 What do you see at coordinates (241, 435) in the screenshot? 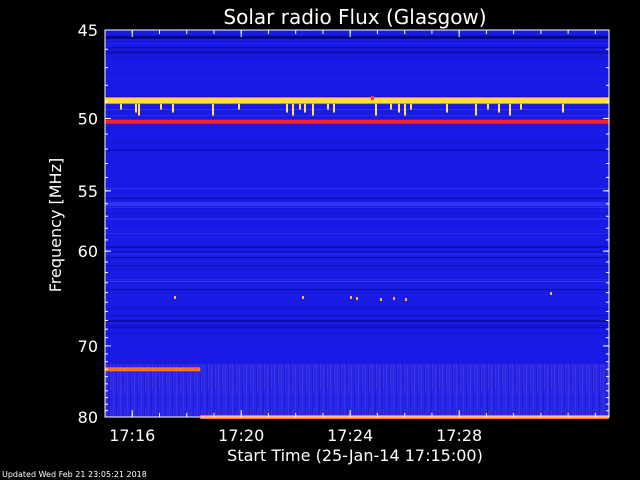
I see `x-tick-label: 17:20` at bounding box center [241, 435].